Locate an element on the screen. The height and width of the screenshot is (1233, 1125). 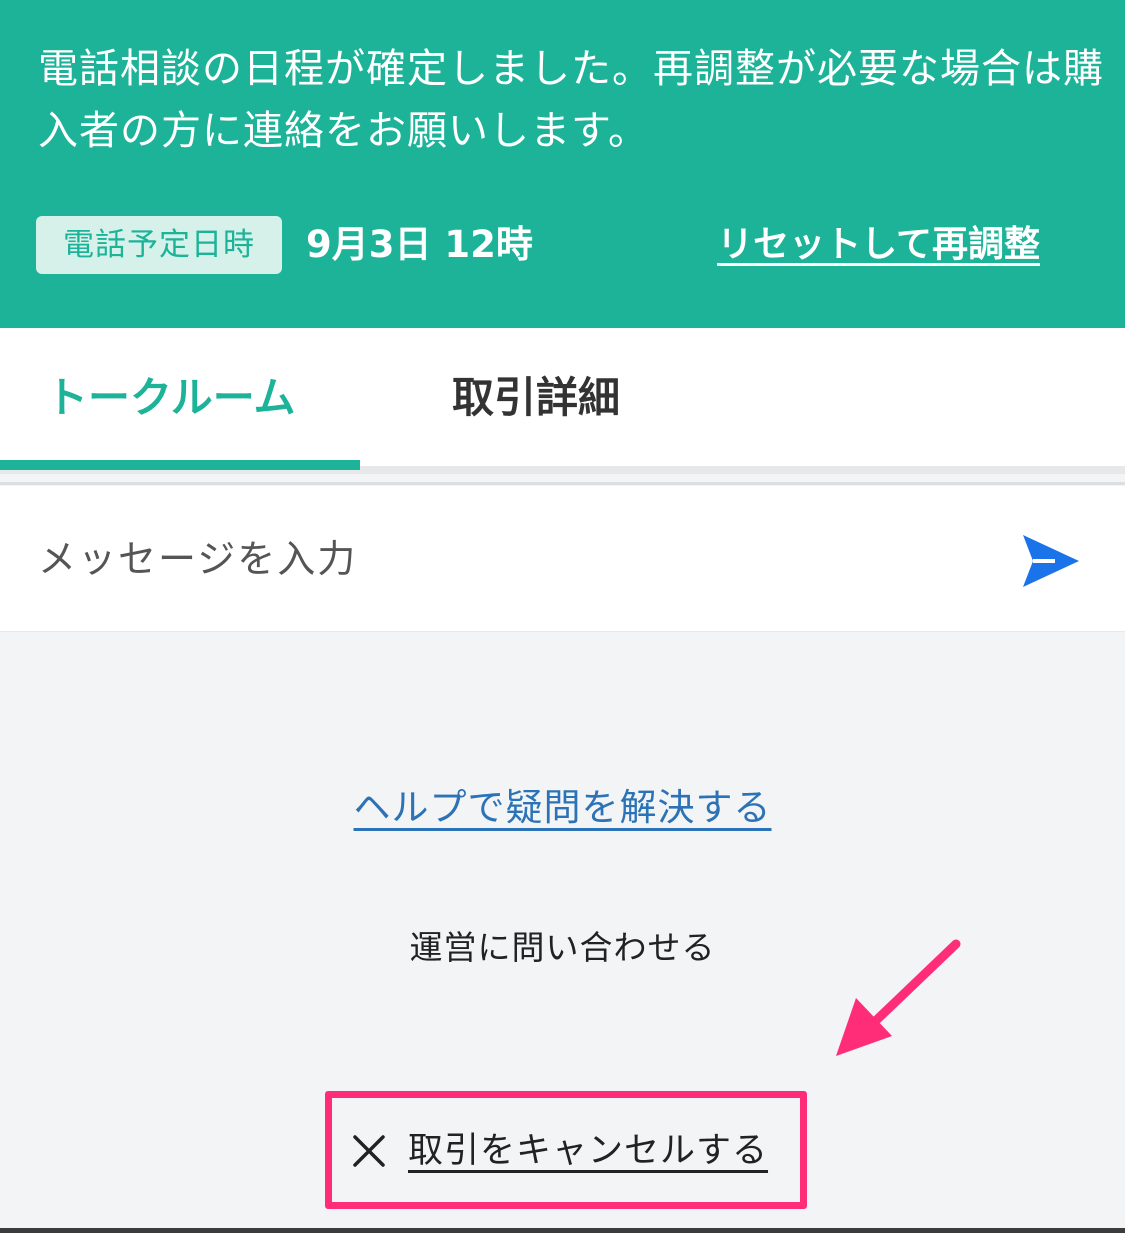
tab-trade-details: 取引詳細 is located at coordinates (540, 398).